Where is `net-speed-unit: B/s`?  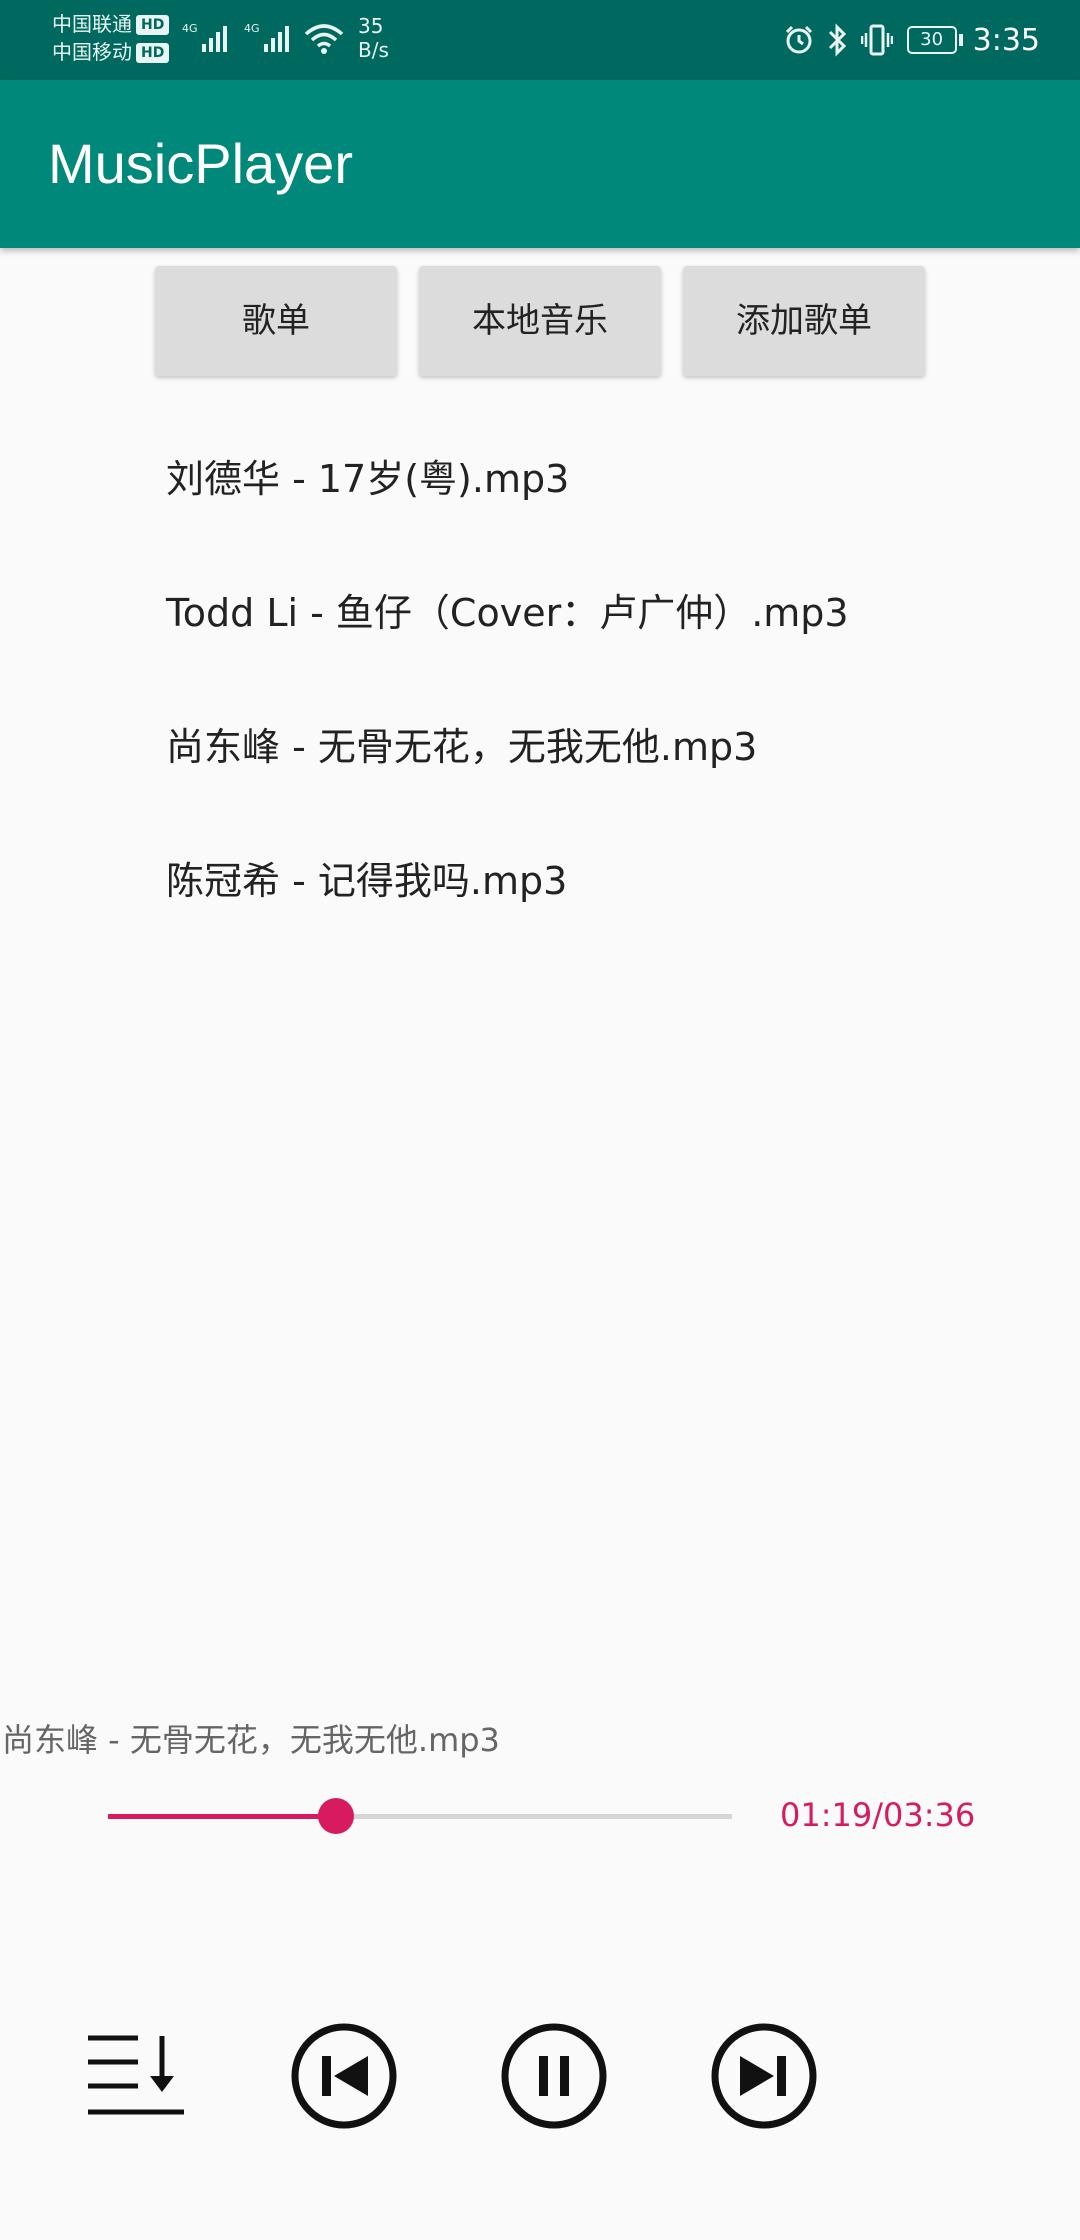 net-speed-unit: B/s is located at coordinates (373, 50).